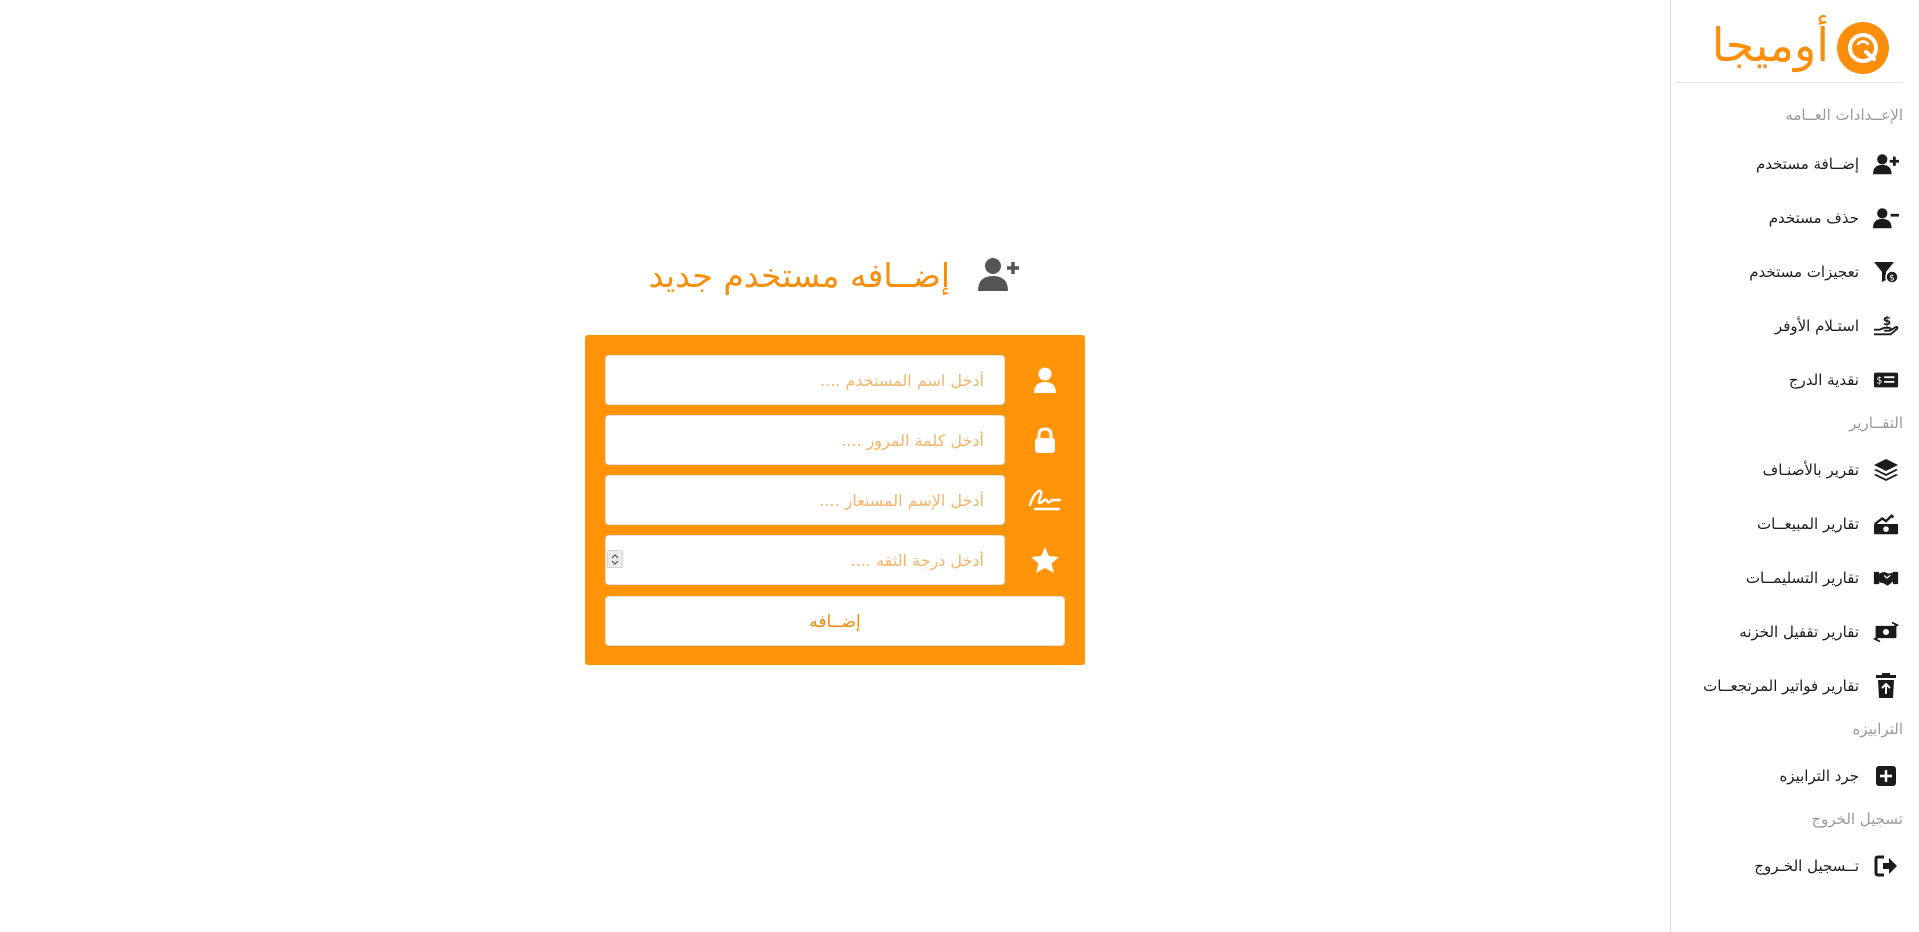  I want to click on money-check-dollar-icon: $, so click(1886, 380).